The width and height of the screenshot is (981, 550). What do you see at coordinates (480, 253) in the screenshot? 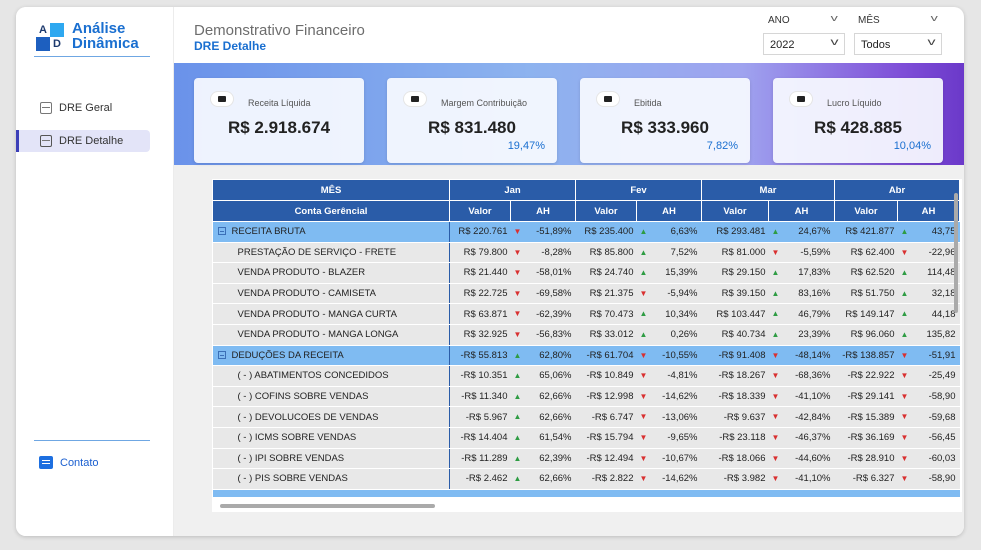
I see `valor-cell: R$ 79.800` at bounding box center [480, 253].